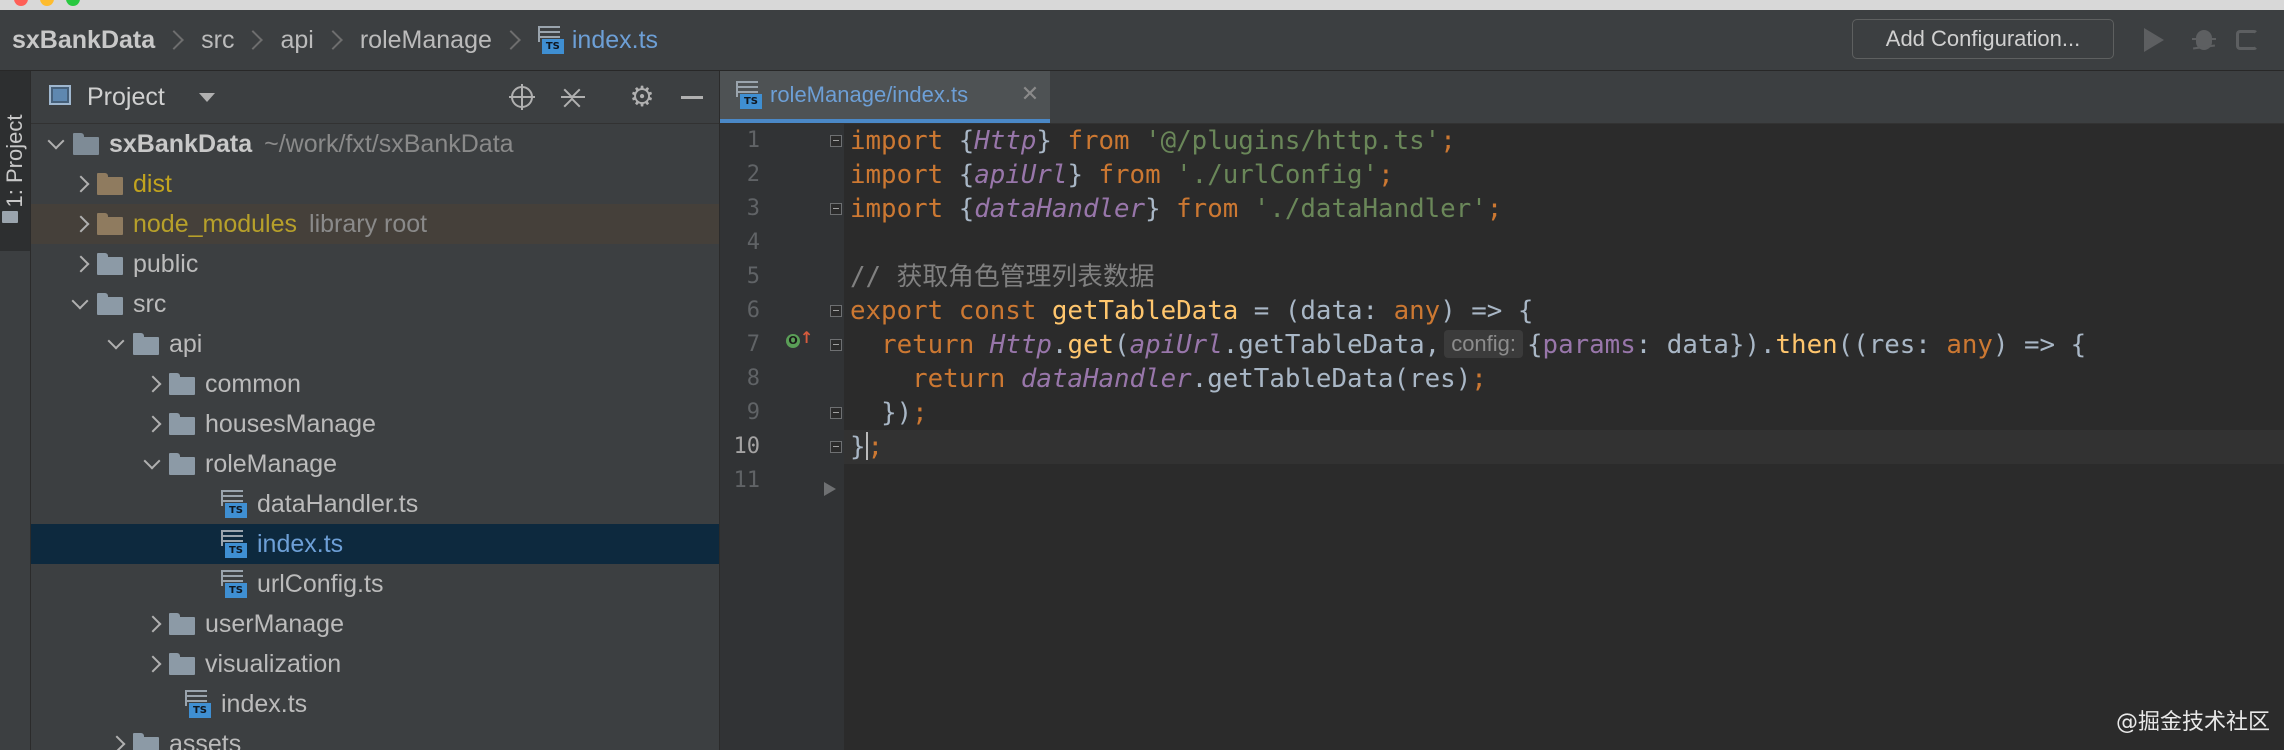 The height and width of the screenshot is (750, 2284). Describe the element at coordinates (389, 143) in the screenshot. I see `tree-item-path: ~/work/fxt/sxBankData` at that location.